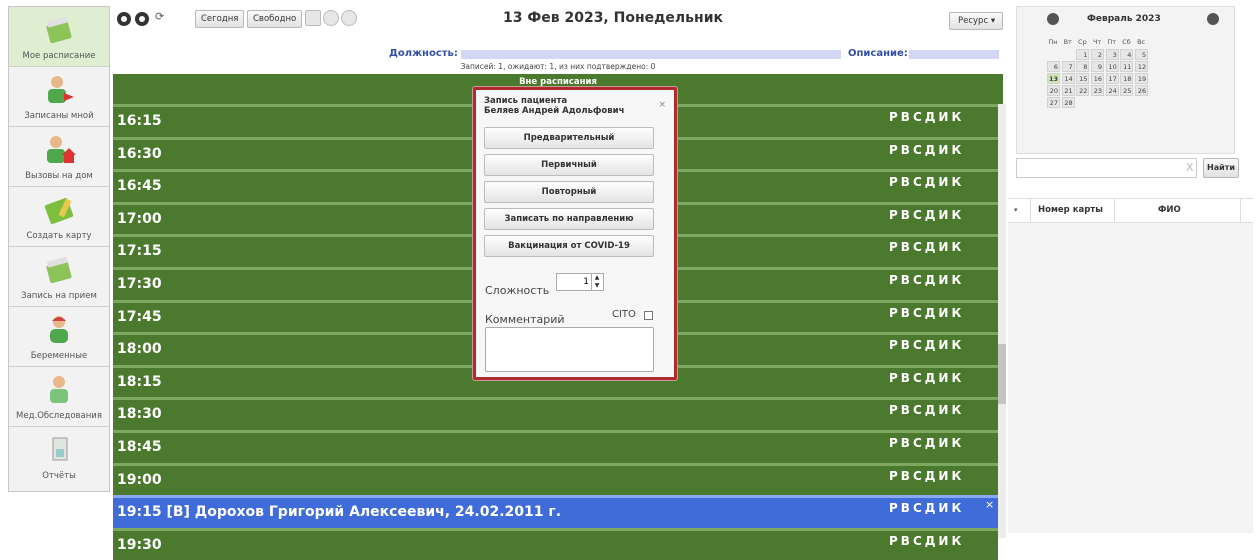 This screenshot has height=560, width=1256. I want to click on calendar-day: 6, so click(1053, 66).